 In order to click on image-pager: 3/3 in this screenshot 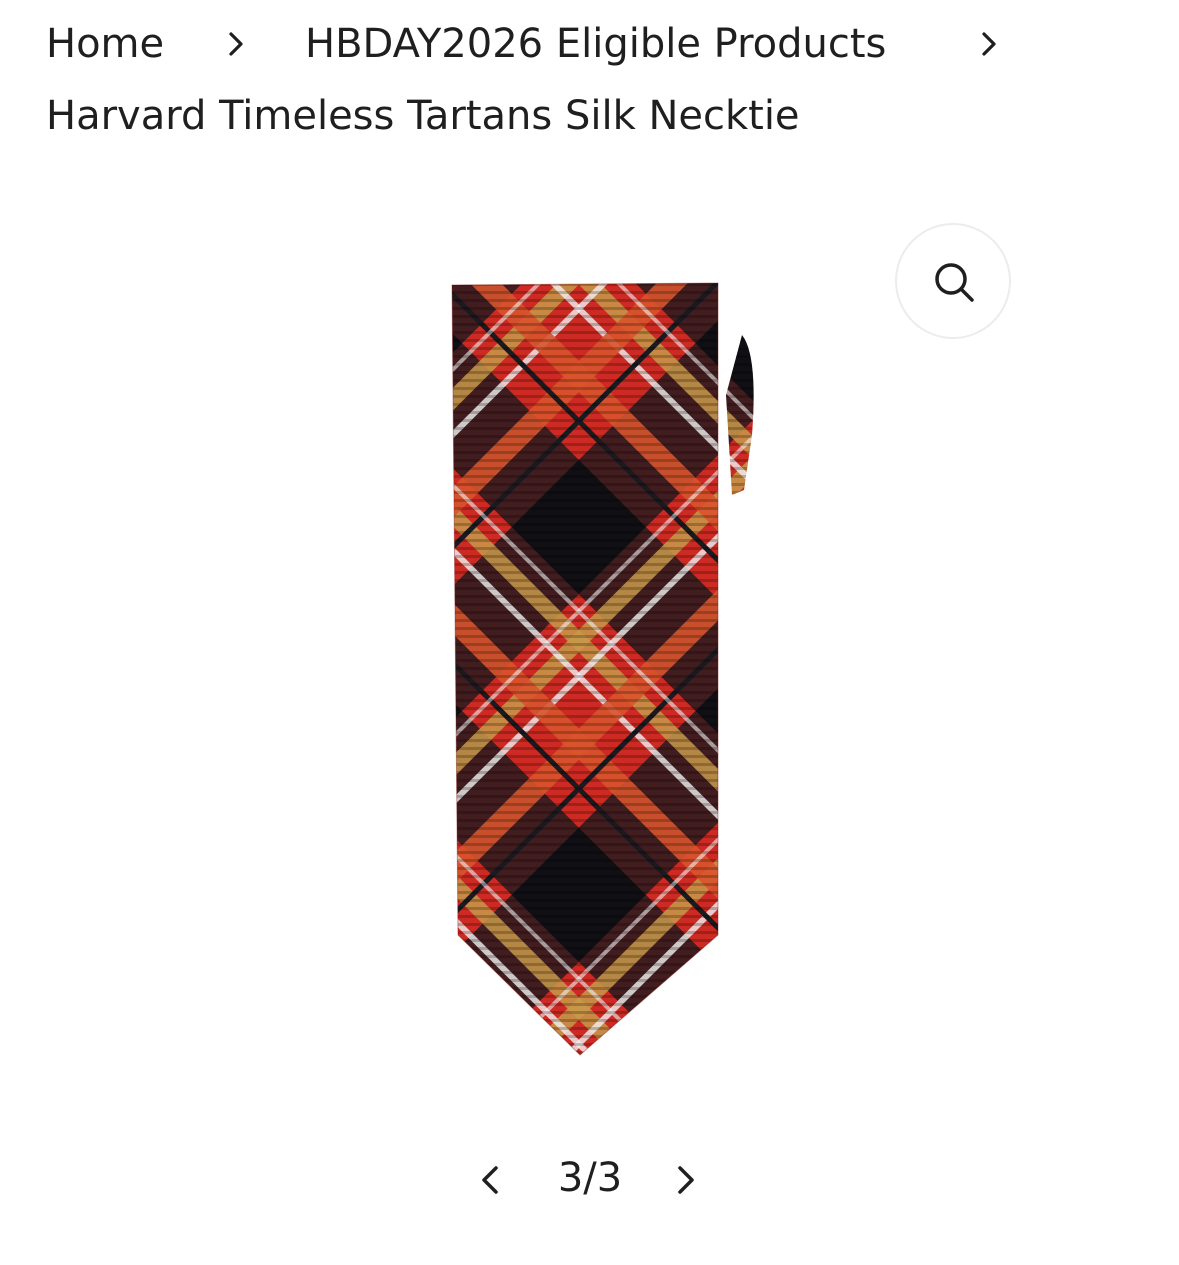, I will do `click(589, 1180)`.